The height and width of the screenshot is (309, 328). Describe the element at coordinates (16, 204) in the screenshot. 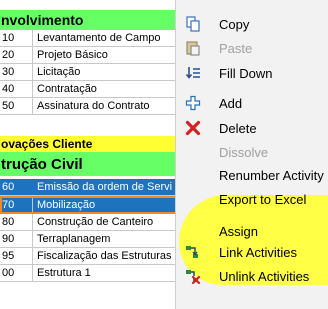

I see `activity-id: 70` at that location.